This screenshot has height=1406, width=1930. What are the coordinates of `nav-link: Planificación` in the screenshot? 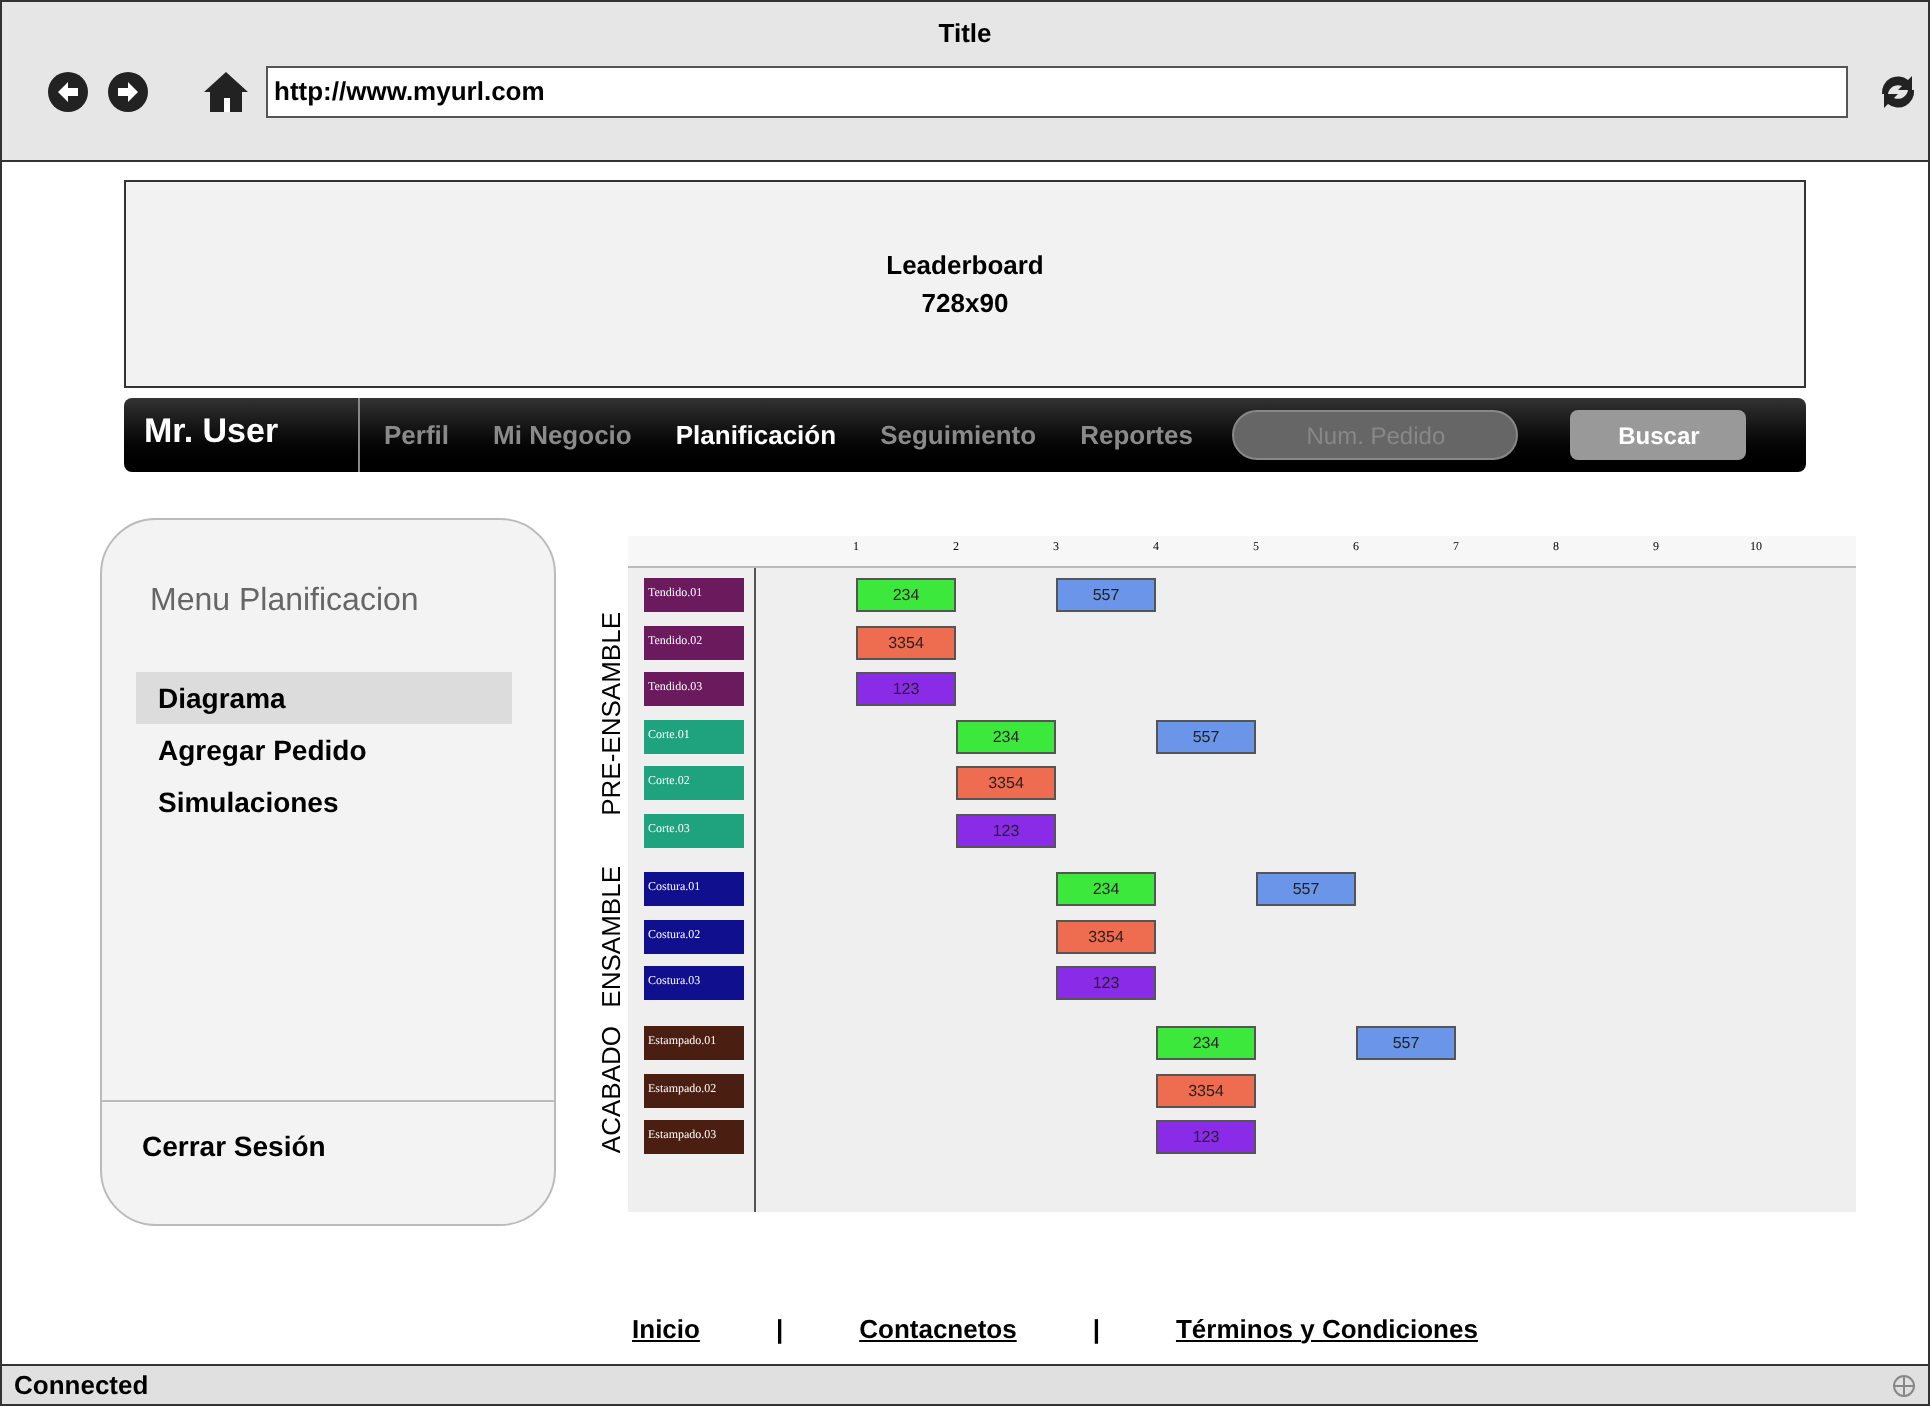 It's located at (756, 435).